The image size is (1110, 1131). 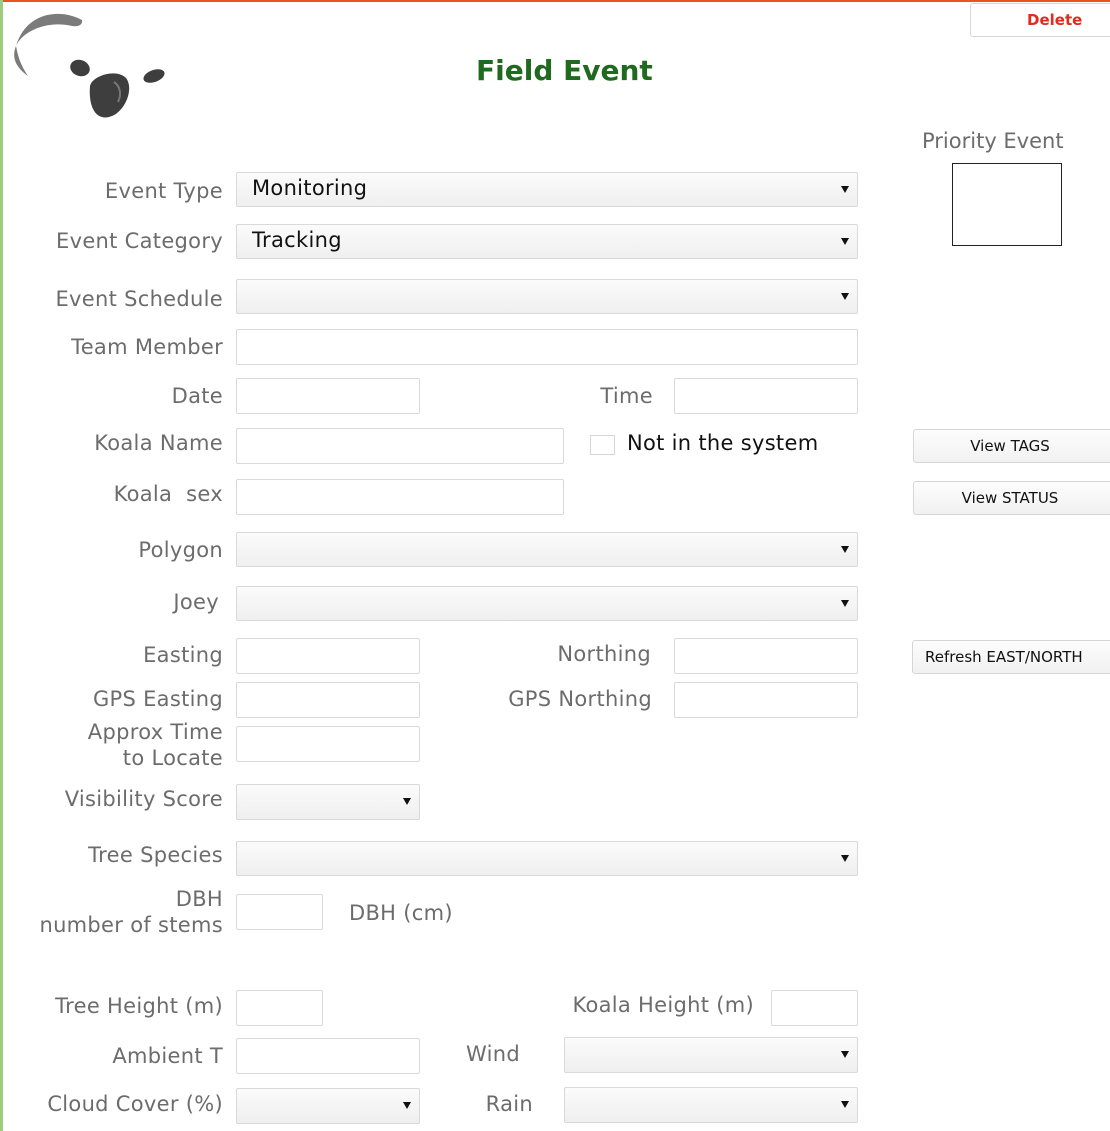 I want to click on joey-label: Joey, so click(x=196, y=602).